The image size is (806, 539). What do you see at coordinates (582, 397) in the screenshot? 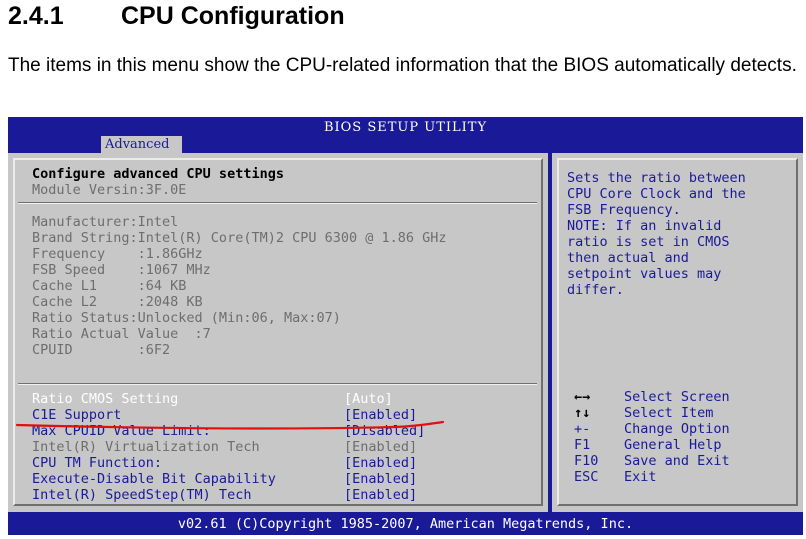
I see `left-right-arrows-icon: ←→` at bounding box center [582, 397].